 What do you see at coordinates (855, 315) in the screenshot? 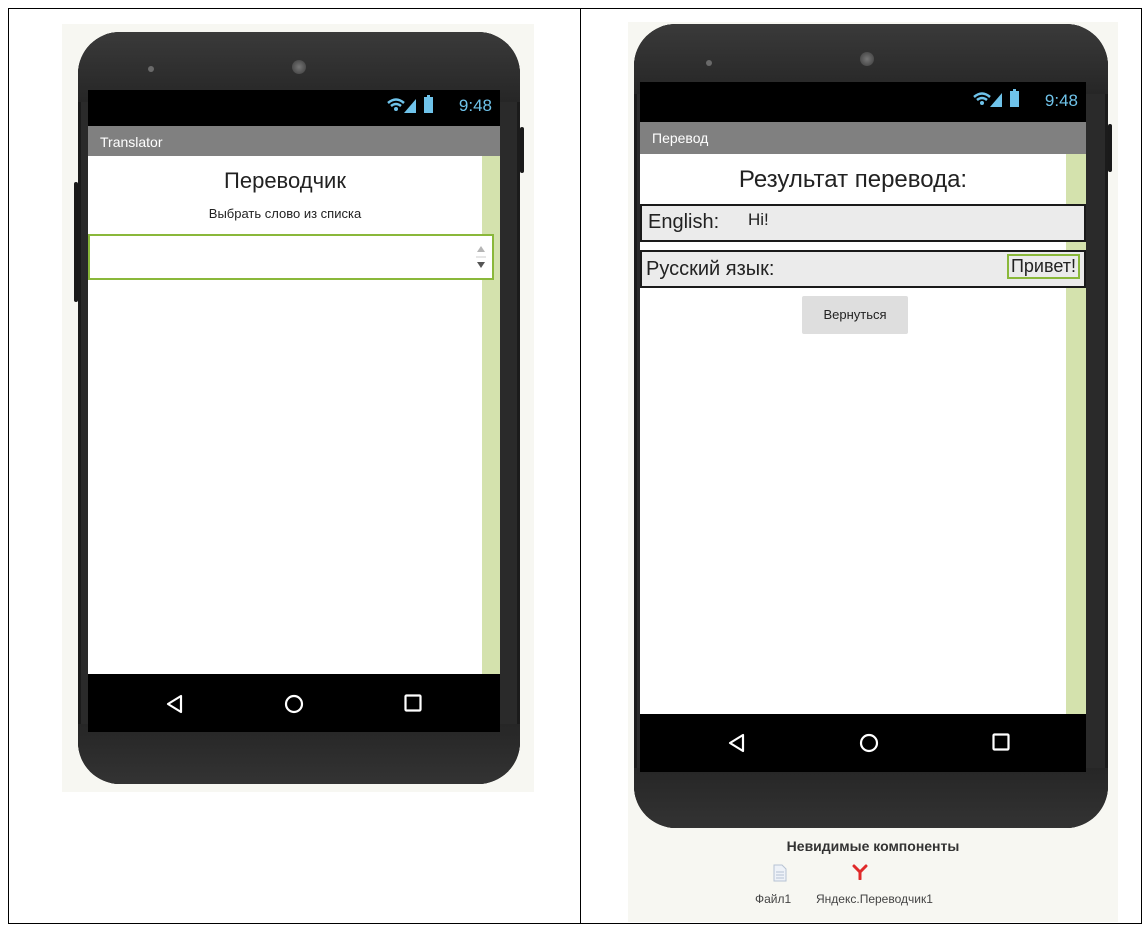
I see `back-button: Вернуться` at bounding box center [855, 315].